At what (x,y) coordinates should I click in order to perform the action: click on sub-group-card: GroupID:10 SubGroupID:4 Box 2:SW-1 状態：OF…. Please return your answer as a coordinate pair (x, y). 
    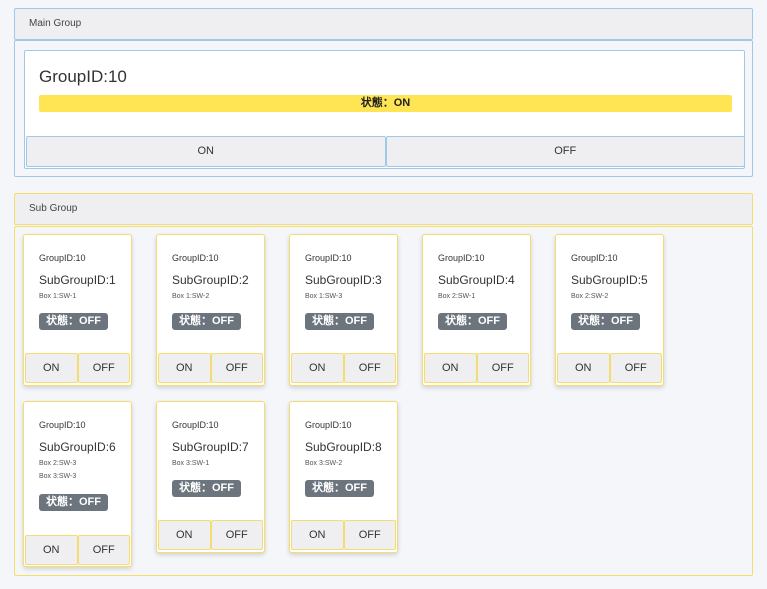
    Looking at the image, I should click on (476, 310).